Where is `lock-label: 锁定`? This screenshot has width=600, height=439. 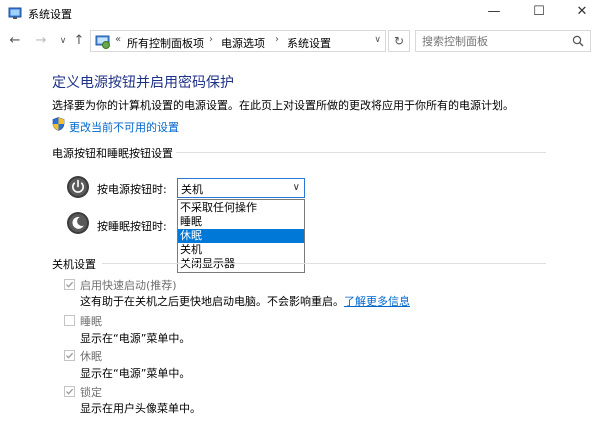
lock-label: 锁定 is located at coordinates (91, 392).